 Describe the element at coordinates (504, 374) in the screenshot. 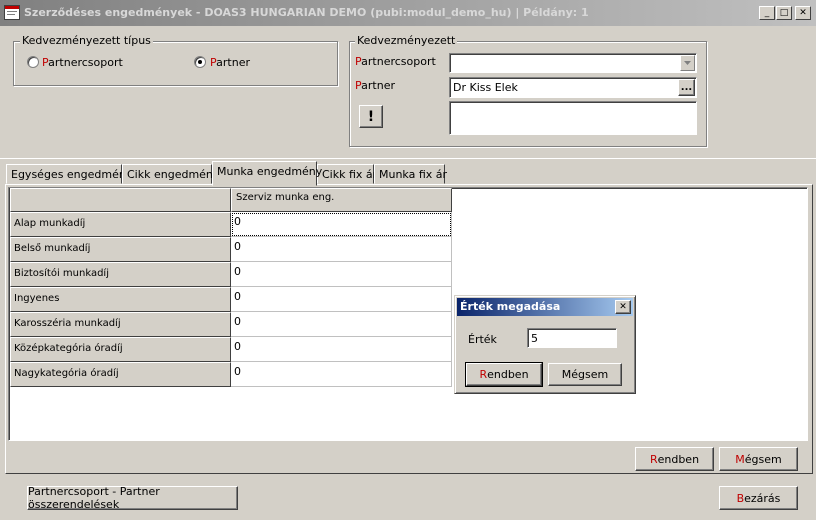

I see `dialog-ok-button: Rendben` at that location.